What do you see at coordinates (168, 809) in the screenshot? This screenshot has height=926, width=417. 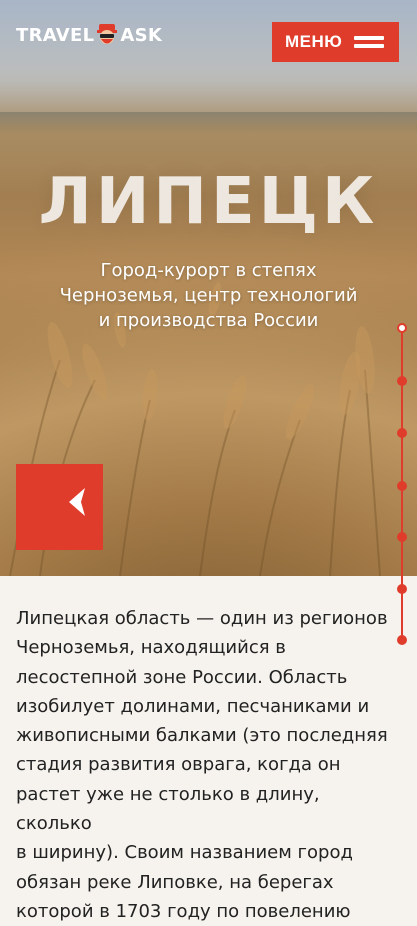 I see `article-line: растет уже не столько в длину, сколько` at bounding box center [168, 809].